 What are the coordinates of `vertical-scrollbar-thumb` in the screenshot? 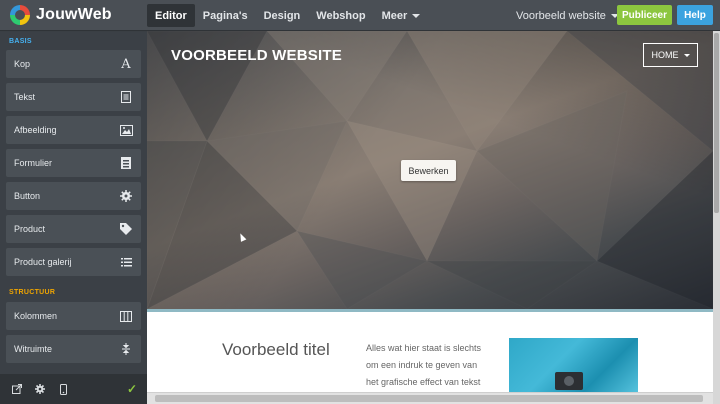 It's located at (716, 123).